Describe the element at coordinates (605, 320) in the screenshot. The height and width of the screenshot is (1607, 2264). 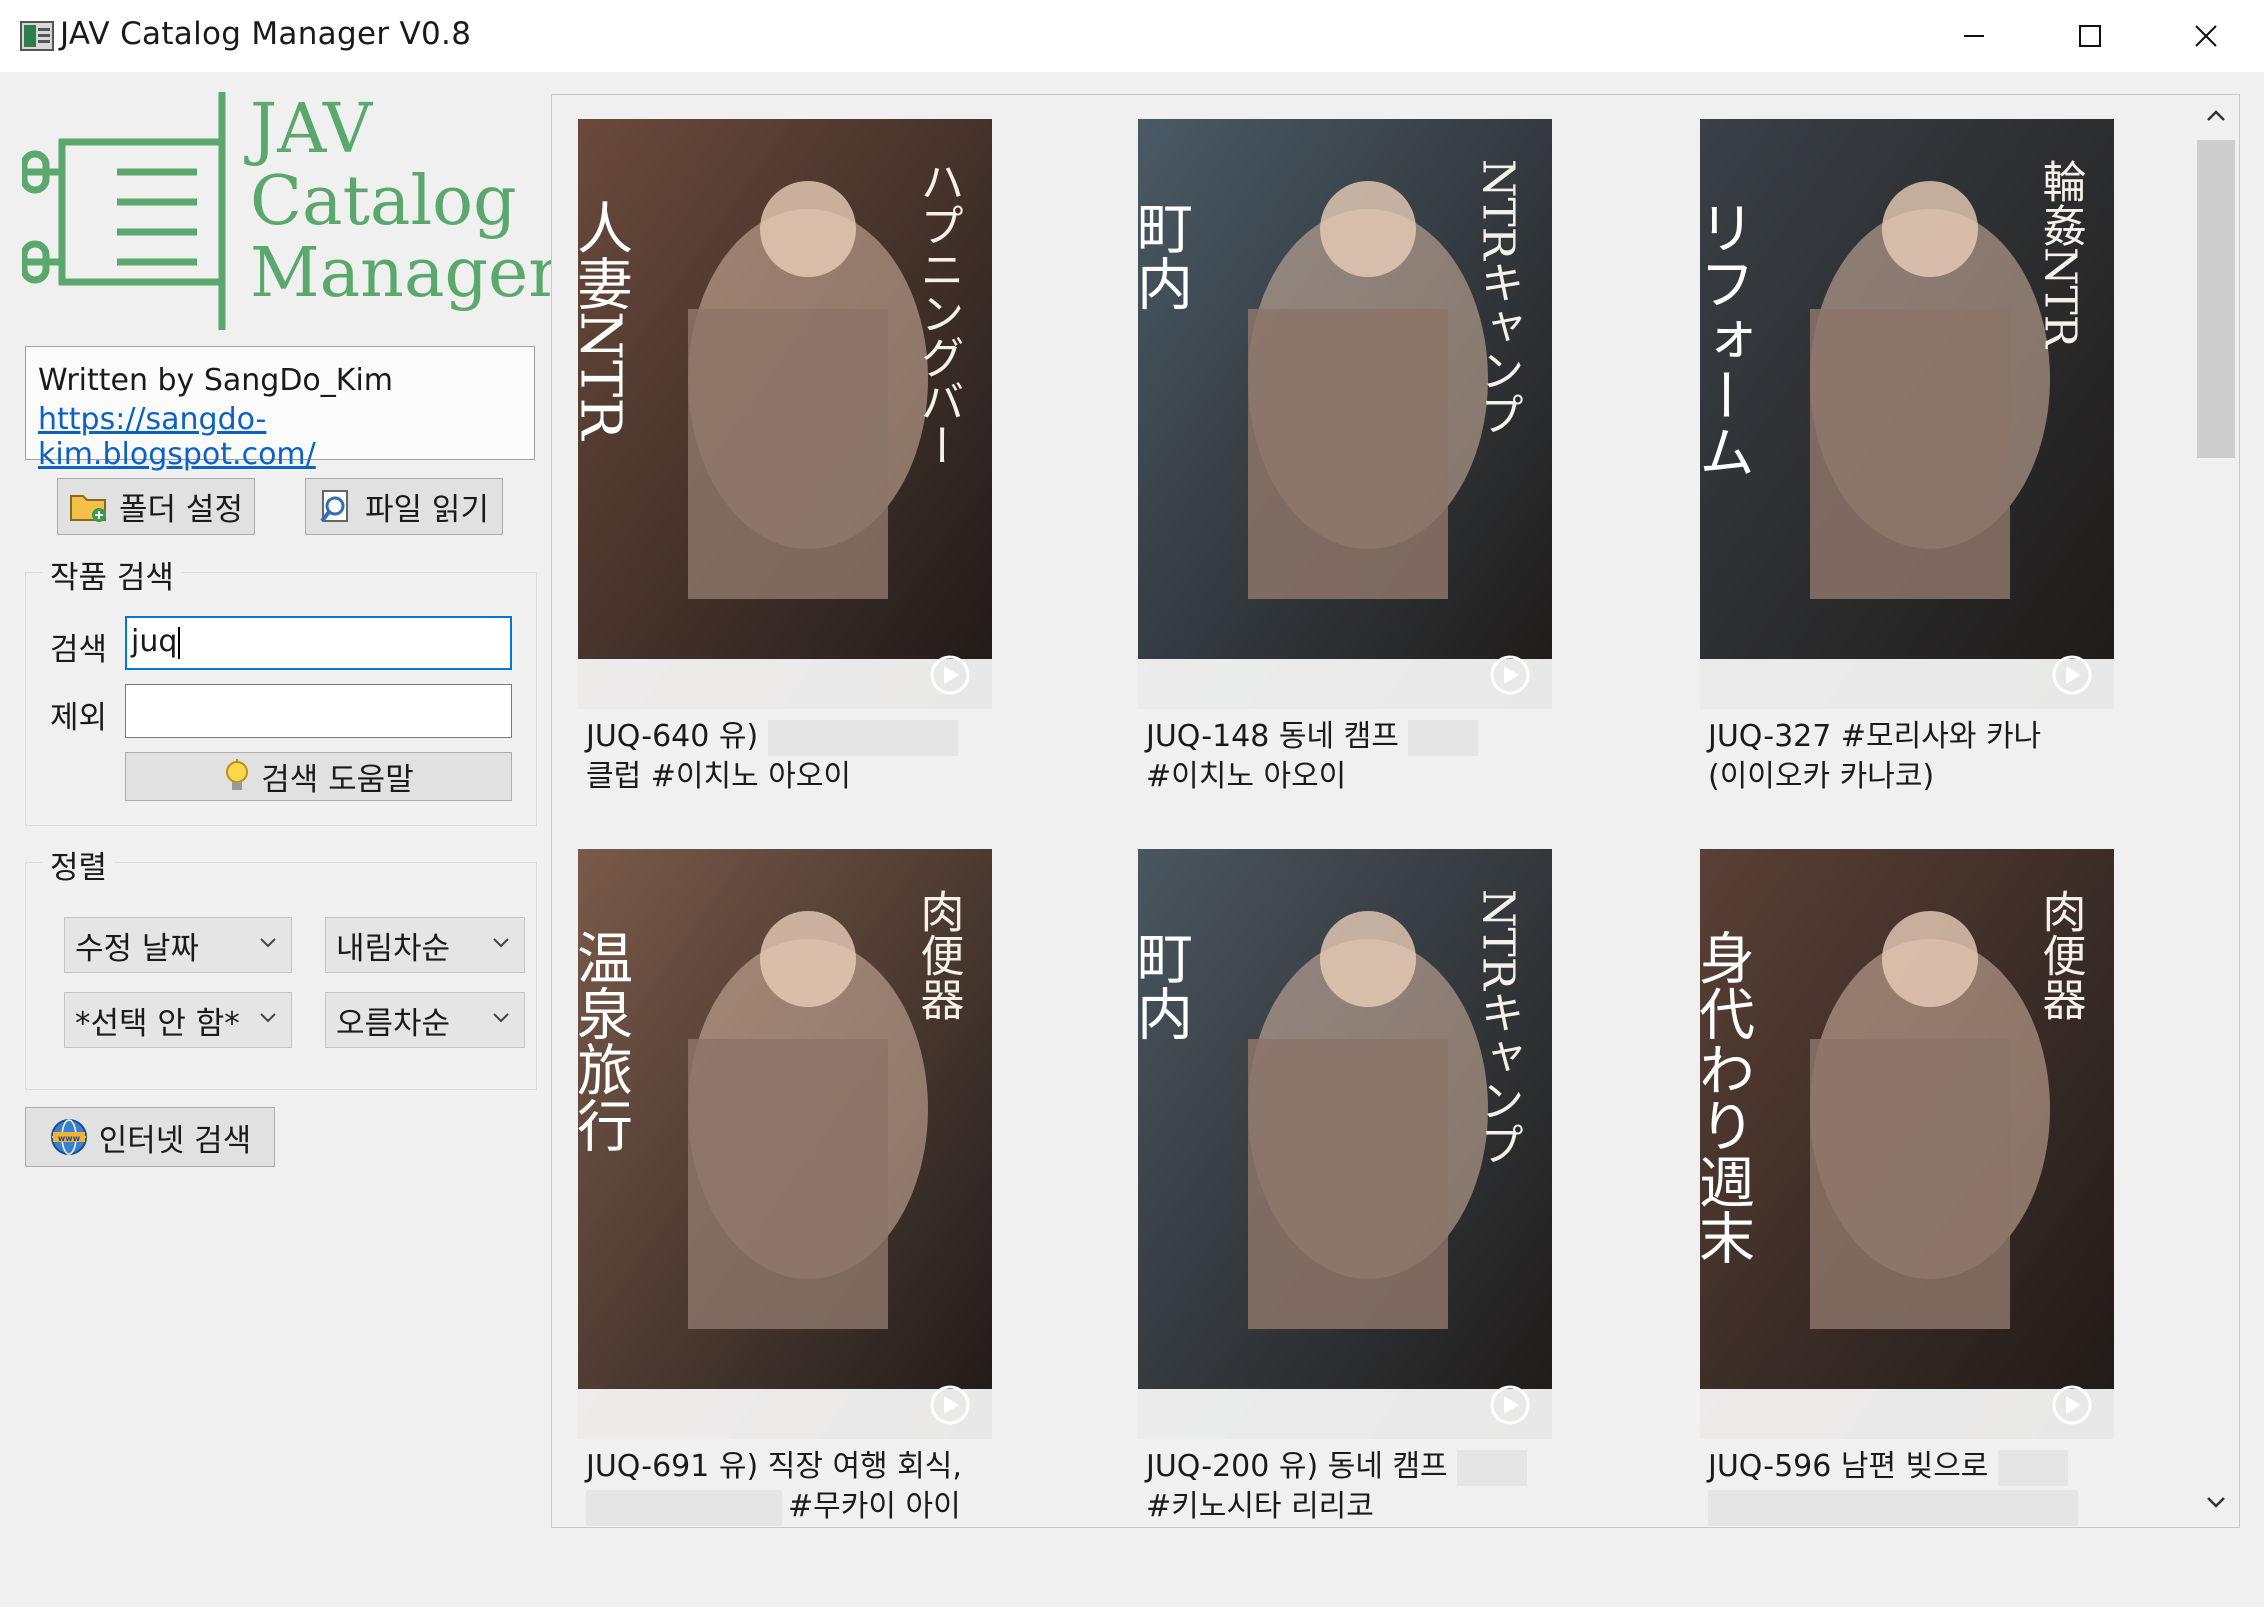
I see `cover-title: 人妻NTR` at that location.